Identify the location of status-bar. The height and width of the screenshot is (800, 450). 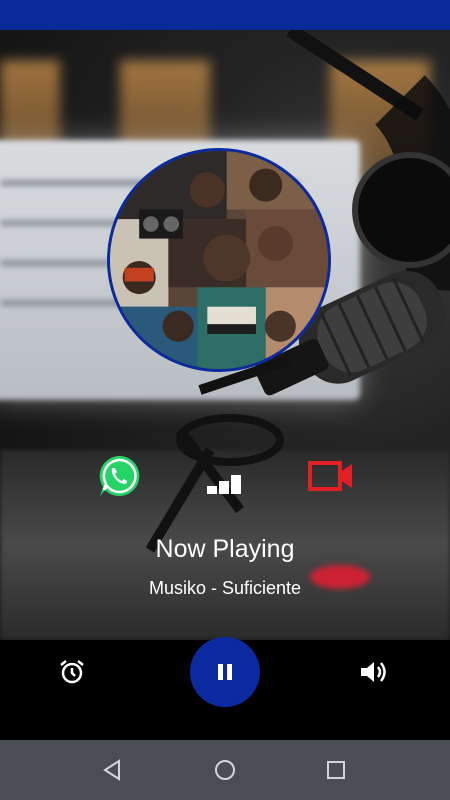
(225, 15).